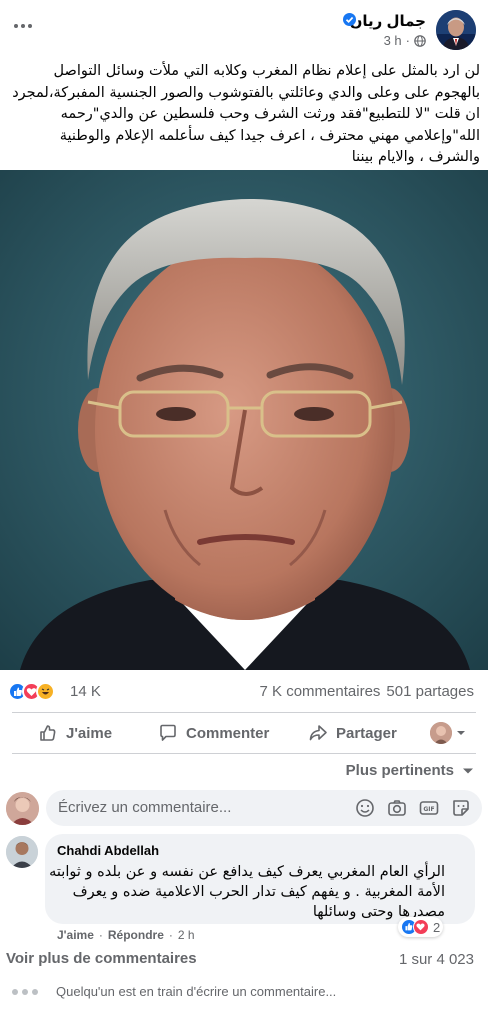 This screenshot has width=488, height=1015. I want to click on comment-meta: J'aime · Répondre · 2 h, so click(126, 935).